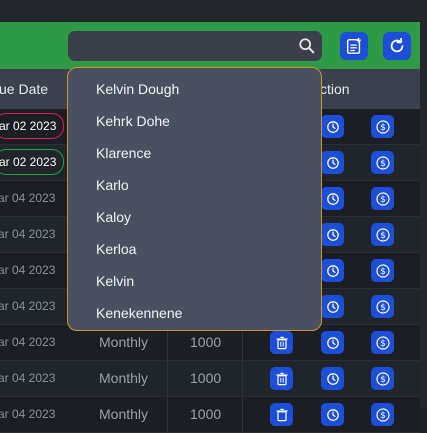 The width and height of the screenshot is (427, 433). I want to click on right-edge, so click(423, 204).